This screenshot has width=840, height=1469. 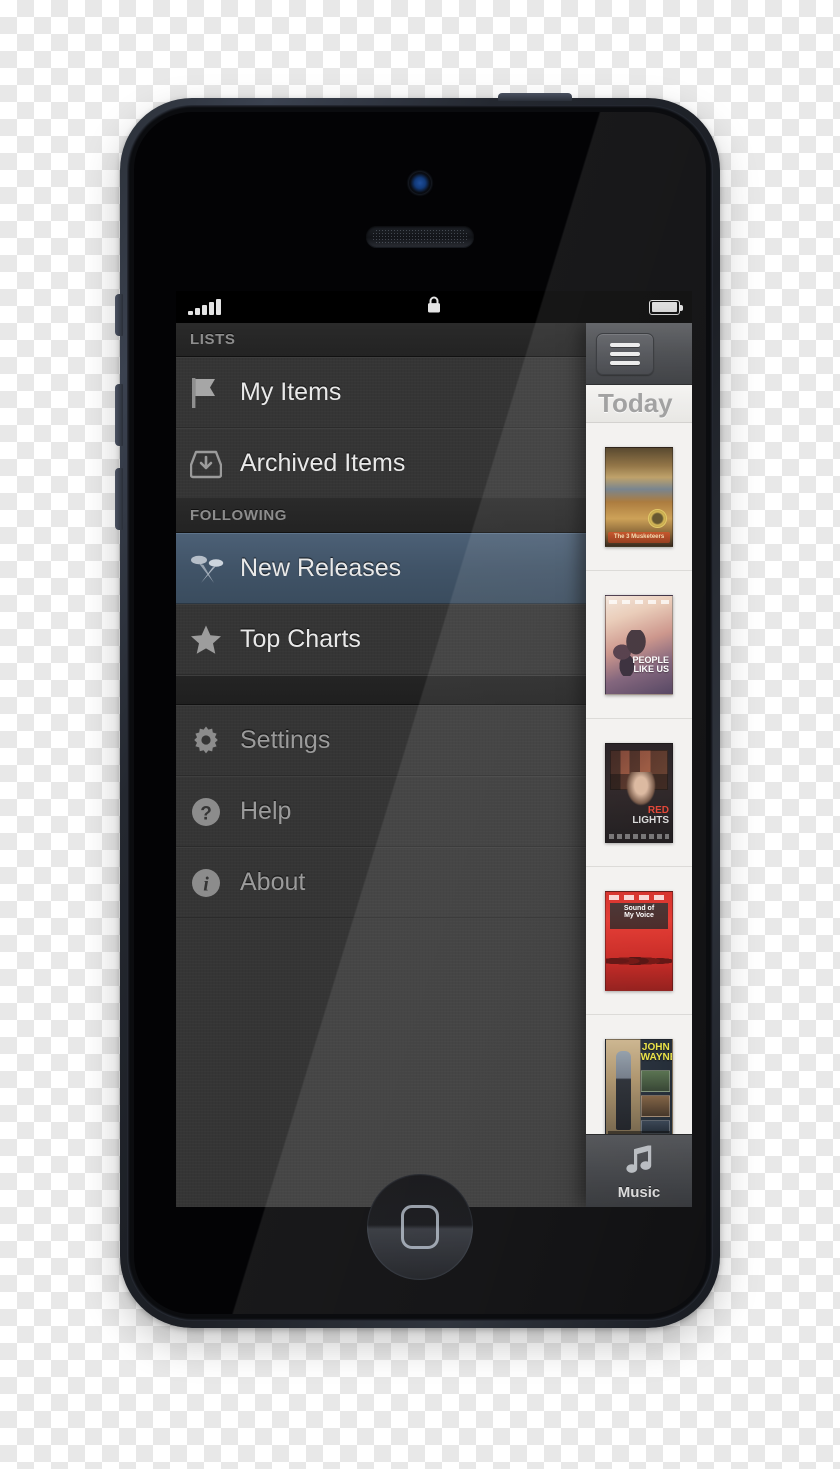 I want to click on volume-down-button, so click(x=119, y=499).